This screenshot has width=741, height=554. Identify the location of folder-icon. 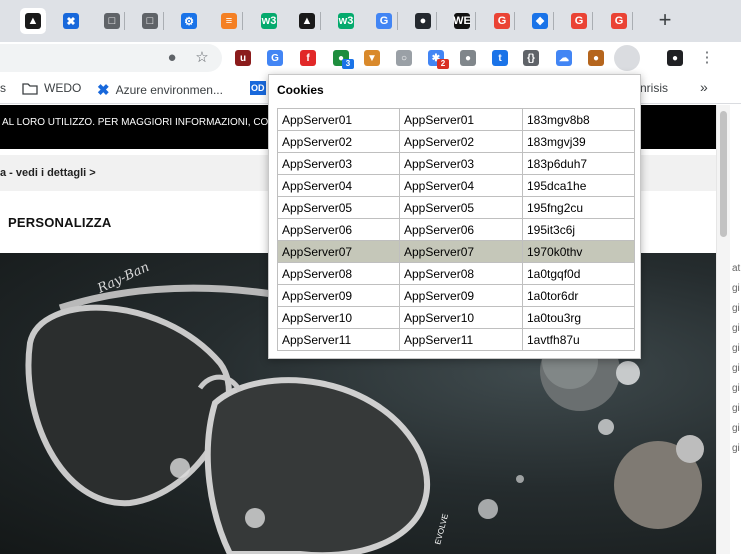
(30, 88).